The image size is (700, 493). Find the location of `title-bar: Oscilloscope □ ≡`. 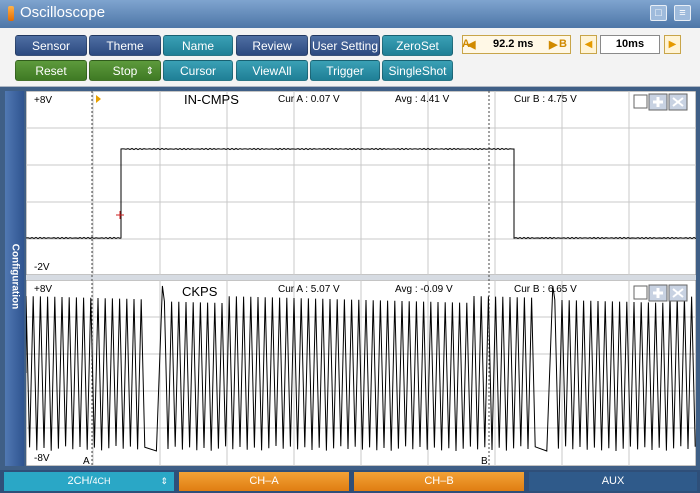

title-bar: Oscilloscope □ ≡ is located at coordinates (350, 14).